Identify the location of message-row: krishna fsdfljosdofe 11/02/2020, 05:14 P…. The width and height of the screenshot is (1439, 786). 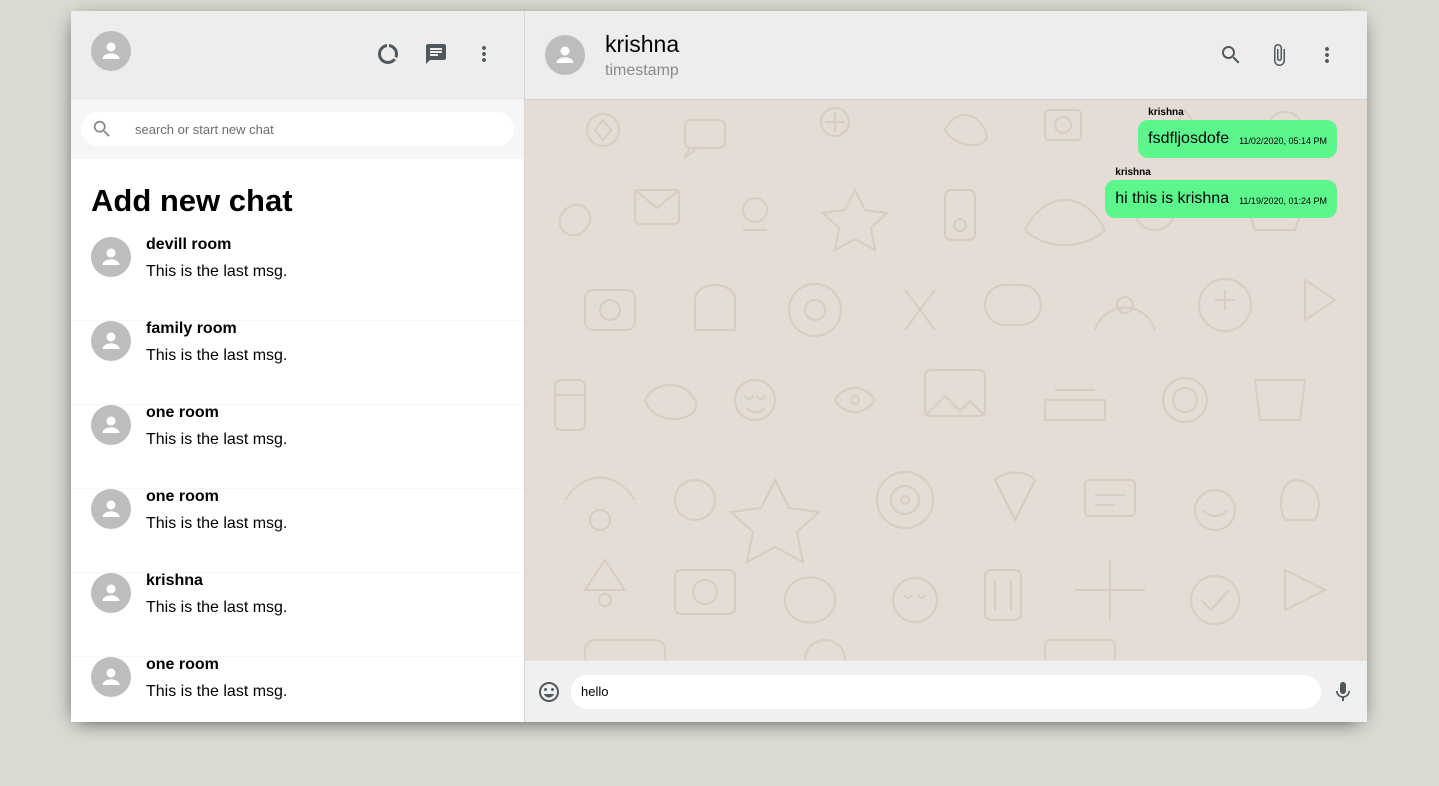
(946, 132).